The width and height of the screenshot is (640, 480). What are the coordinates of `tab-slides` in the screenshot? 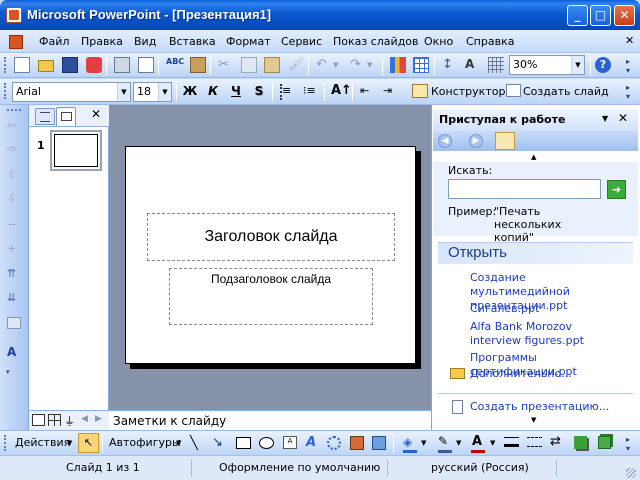 It's located at (66, 116).